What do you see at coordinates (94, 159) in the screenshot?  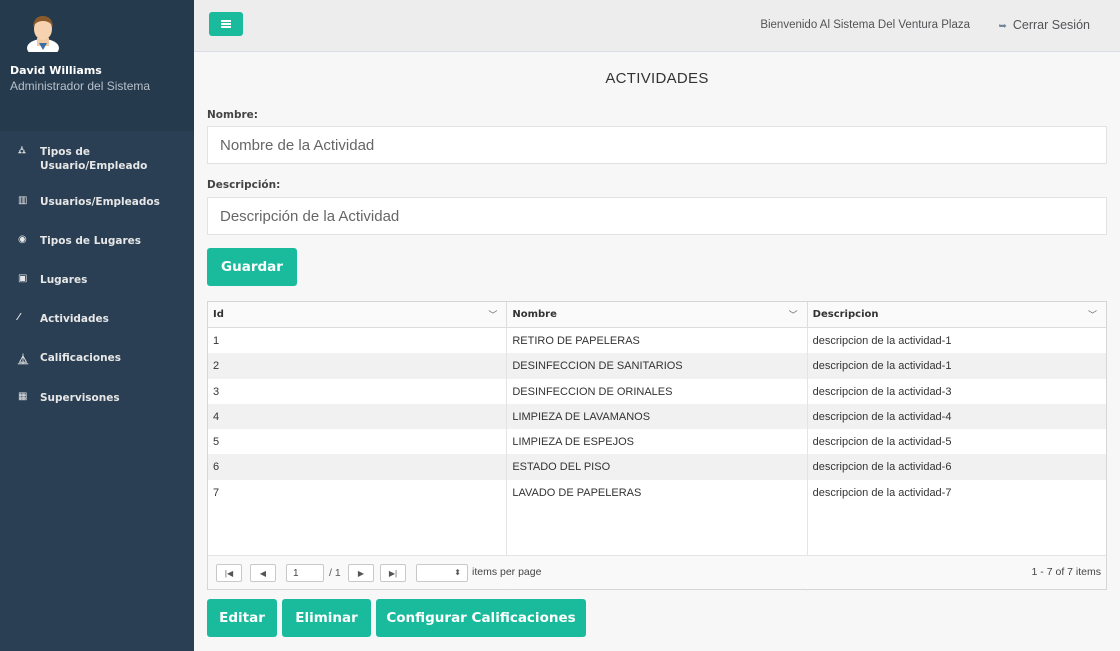 I see `sidebar-item-label: Tipos de Usuario/Empleado` at bounding box center [94, 159].